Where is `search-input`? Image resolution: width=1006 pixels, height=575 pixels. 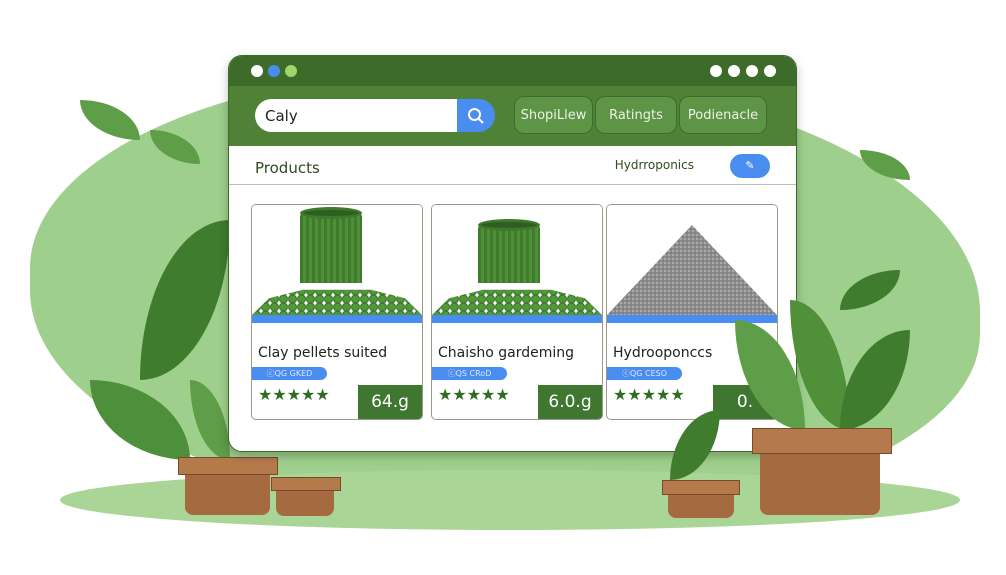 search-input is located at coordinates (355, 116).